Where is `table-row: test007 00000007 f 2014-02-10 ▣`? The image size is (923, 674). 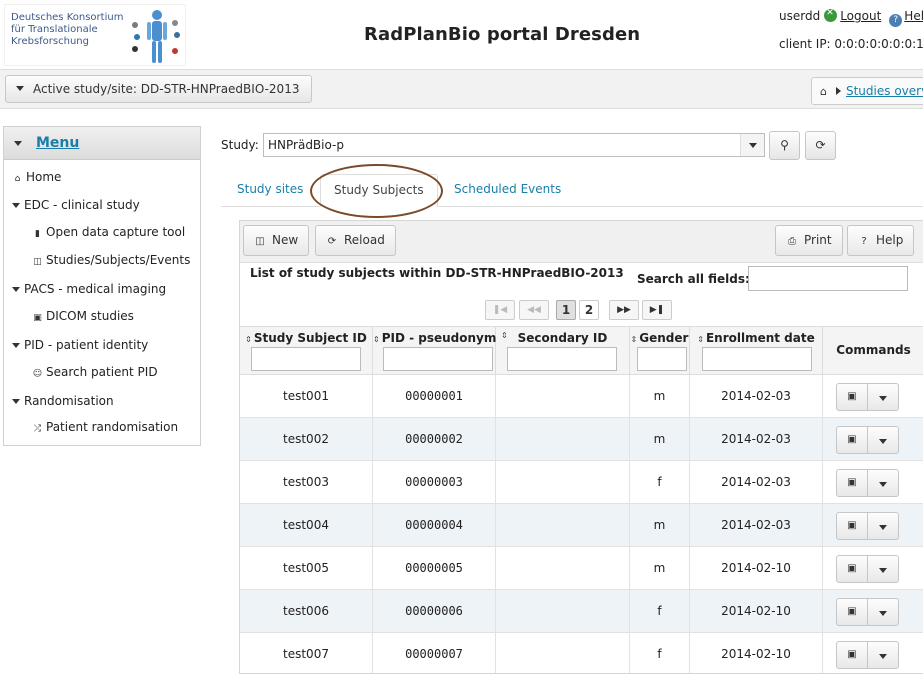 table-row: test007 00000007 f 2014-02-10 ▣ is located at coordinates (581, 653).